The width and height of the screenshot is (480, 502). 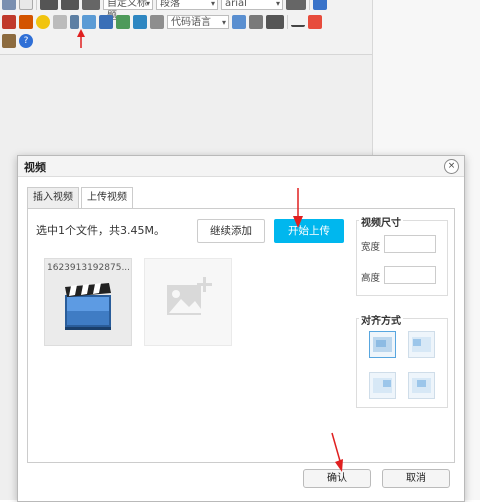 I want to click on scrawl-icon, so click(x=60, y=22).